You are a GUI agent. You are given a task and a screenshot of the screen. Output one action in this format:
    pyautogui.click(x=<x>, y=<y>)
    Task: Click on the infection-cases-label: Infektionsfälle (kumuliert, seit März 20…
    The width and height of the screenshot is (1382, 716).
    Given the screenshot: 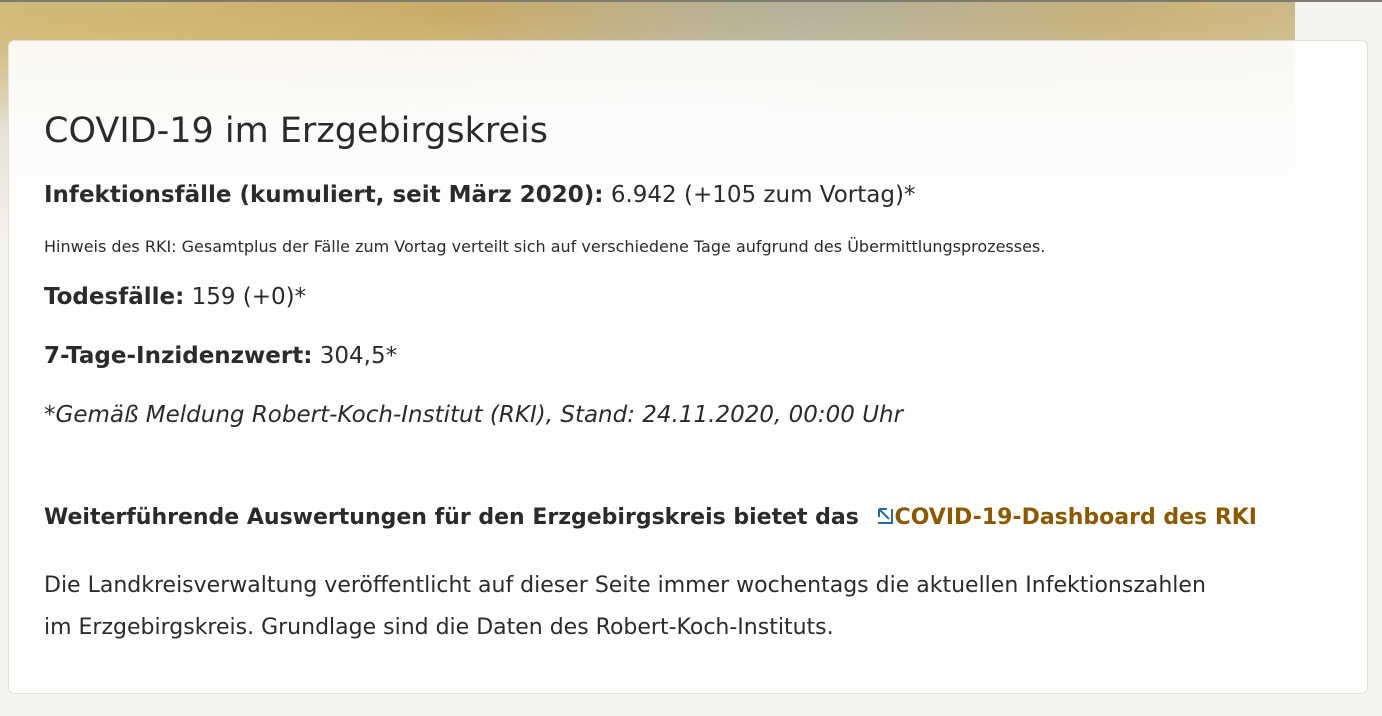 What is the action you would take?
    pyautogui.click(x=324, y=195)
    